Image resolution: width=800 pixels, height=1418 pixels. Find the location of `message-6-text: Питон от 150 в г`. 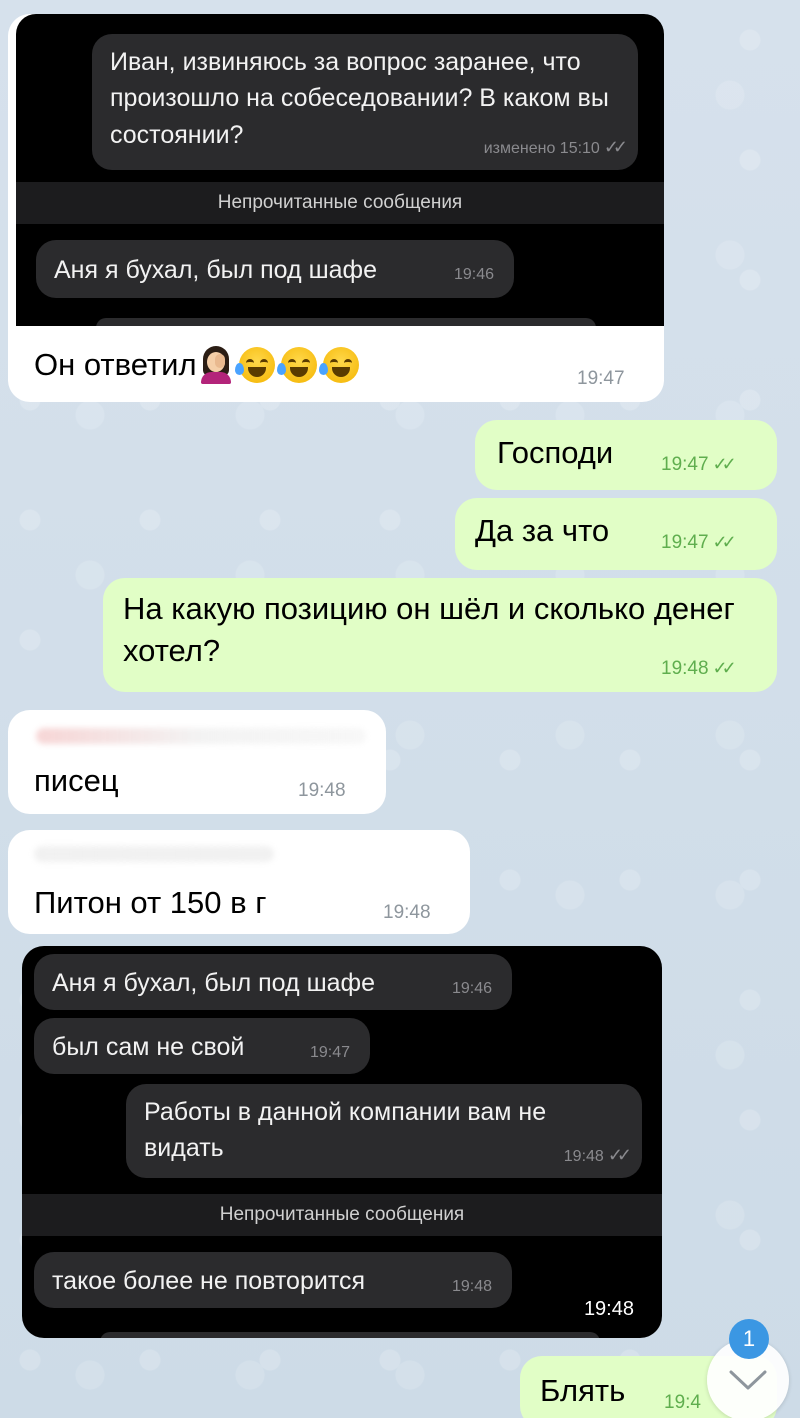

message-6-text: Питон от 150 в г is located at coordinates (150, 902).